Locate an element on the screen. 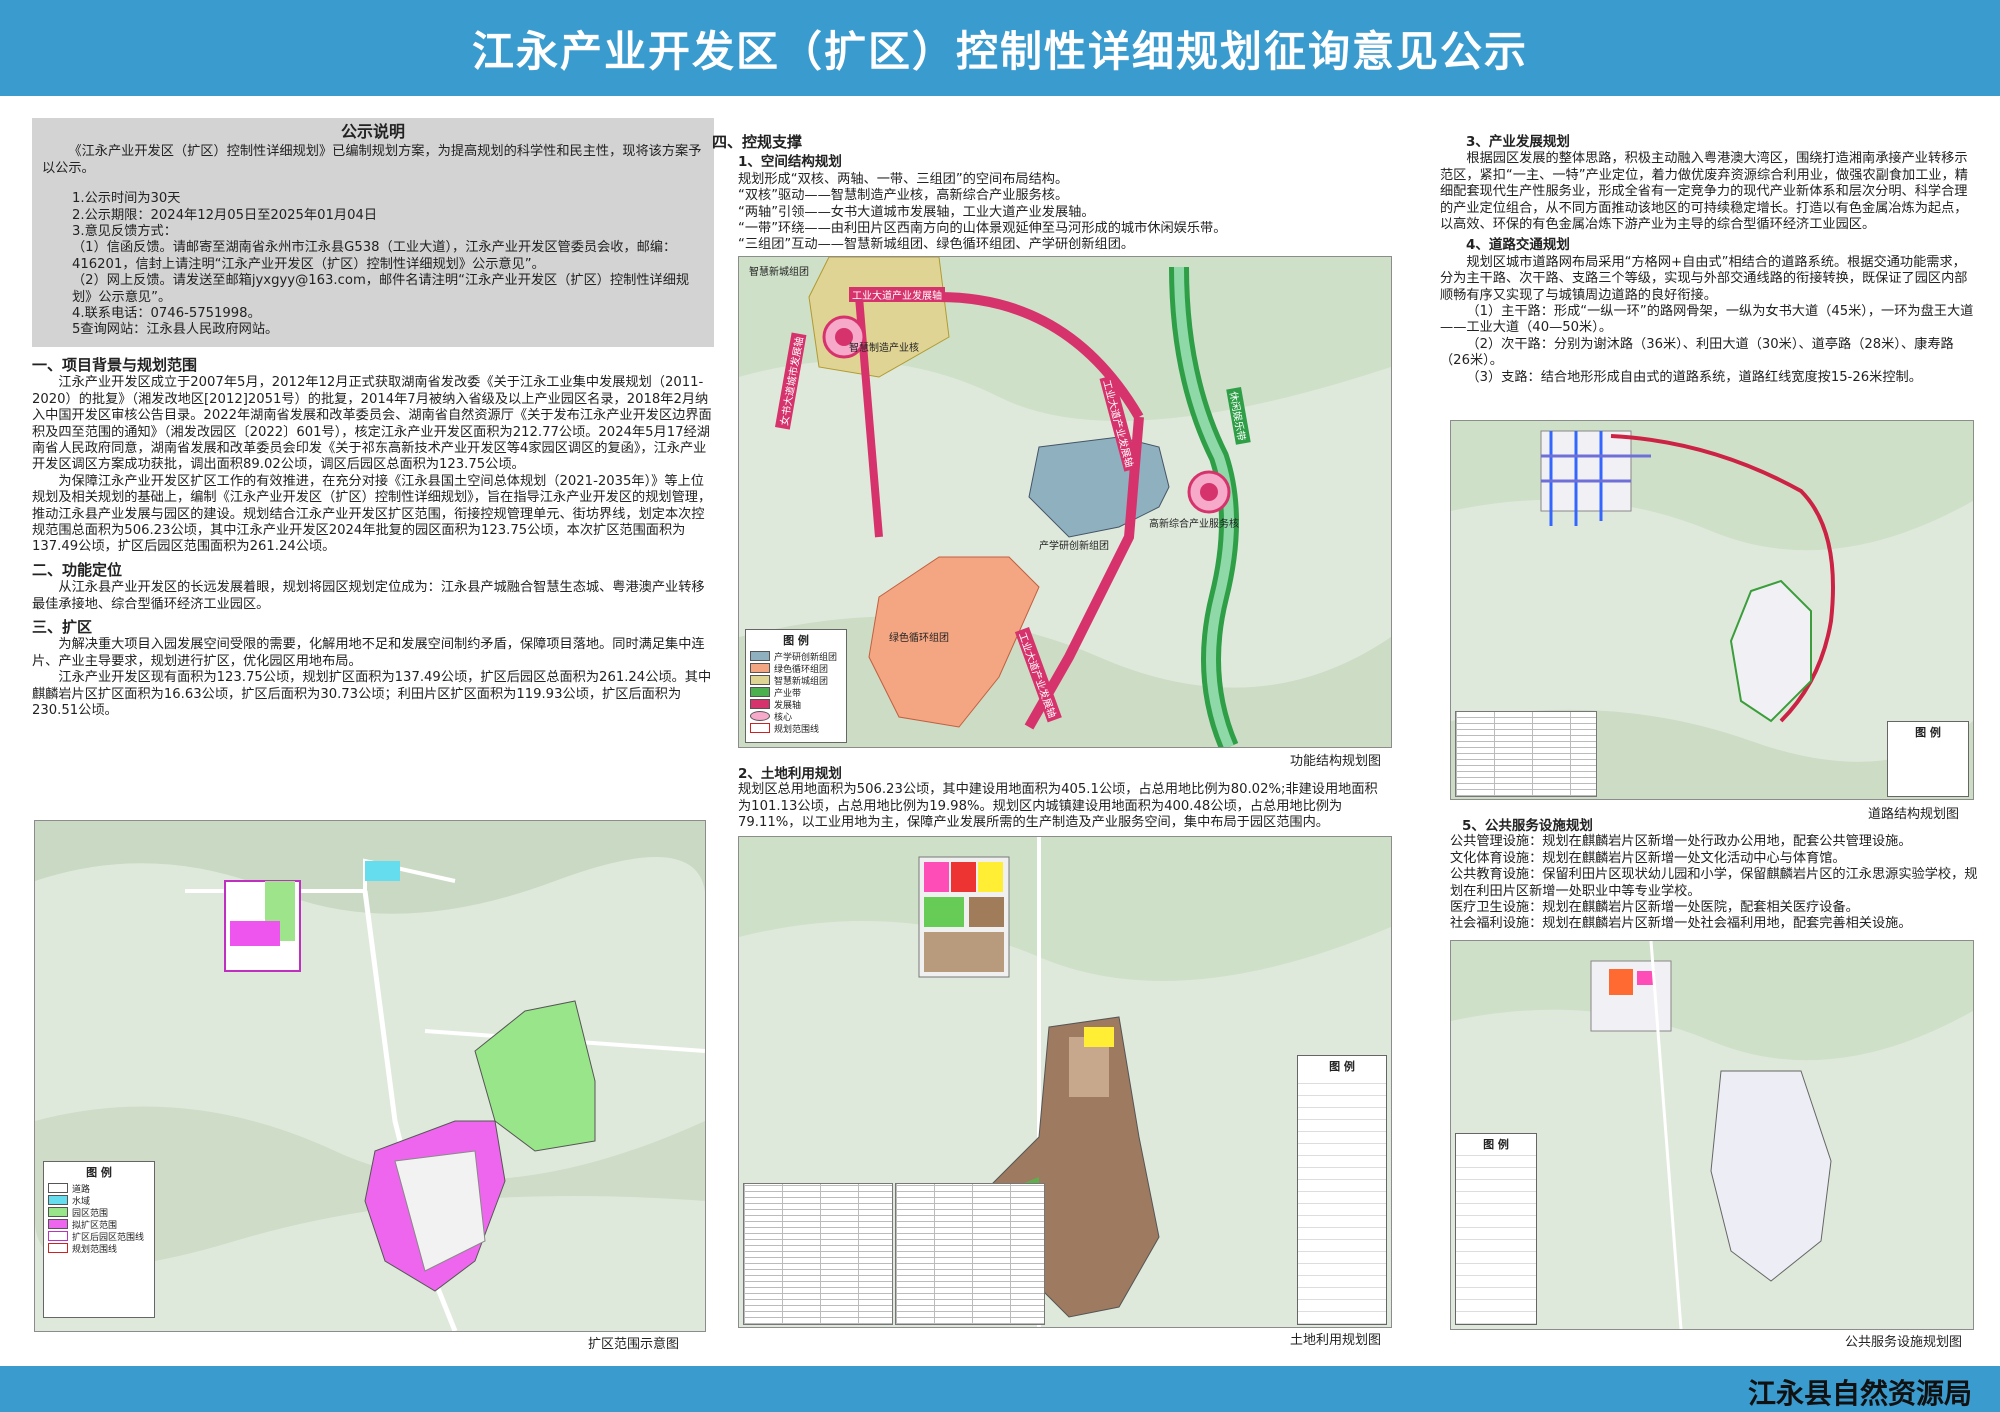 This screenshot has height=1412, width=2000. notice-item: 2.公示期限：2024年12月05日至2025年01月04日 is located at coordinates (225, 215).